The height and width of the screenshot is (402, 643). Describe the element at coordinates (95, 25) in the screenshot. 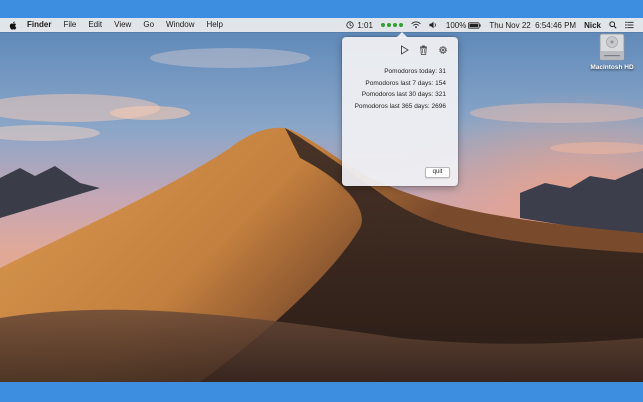

I see `menu-edit: Edit` at that location.